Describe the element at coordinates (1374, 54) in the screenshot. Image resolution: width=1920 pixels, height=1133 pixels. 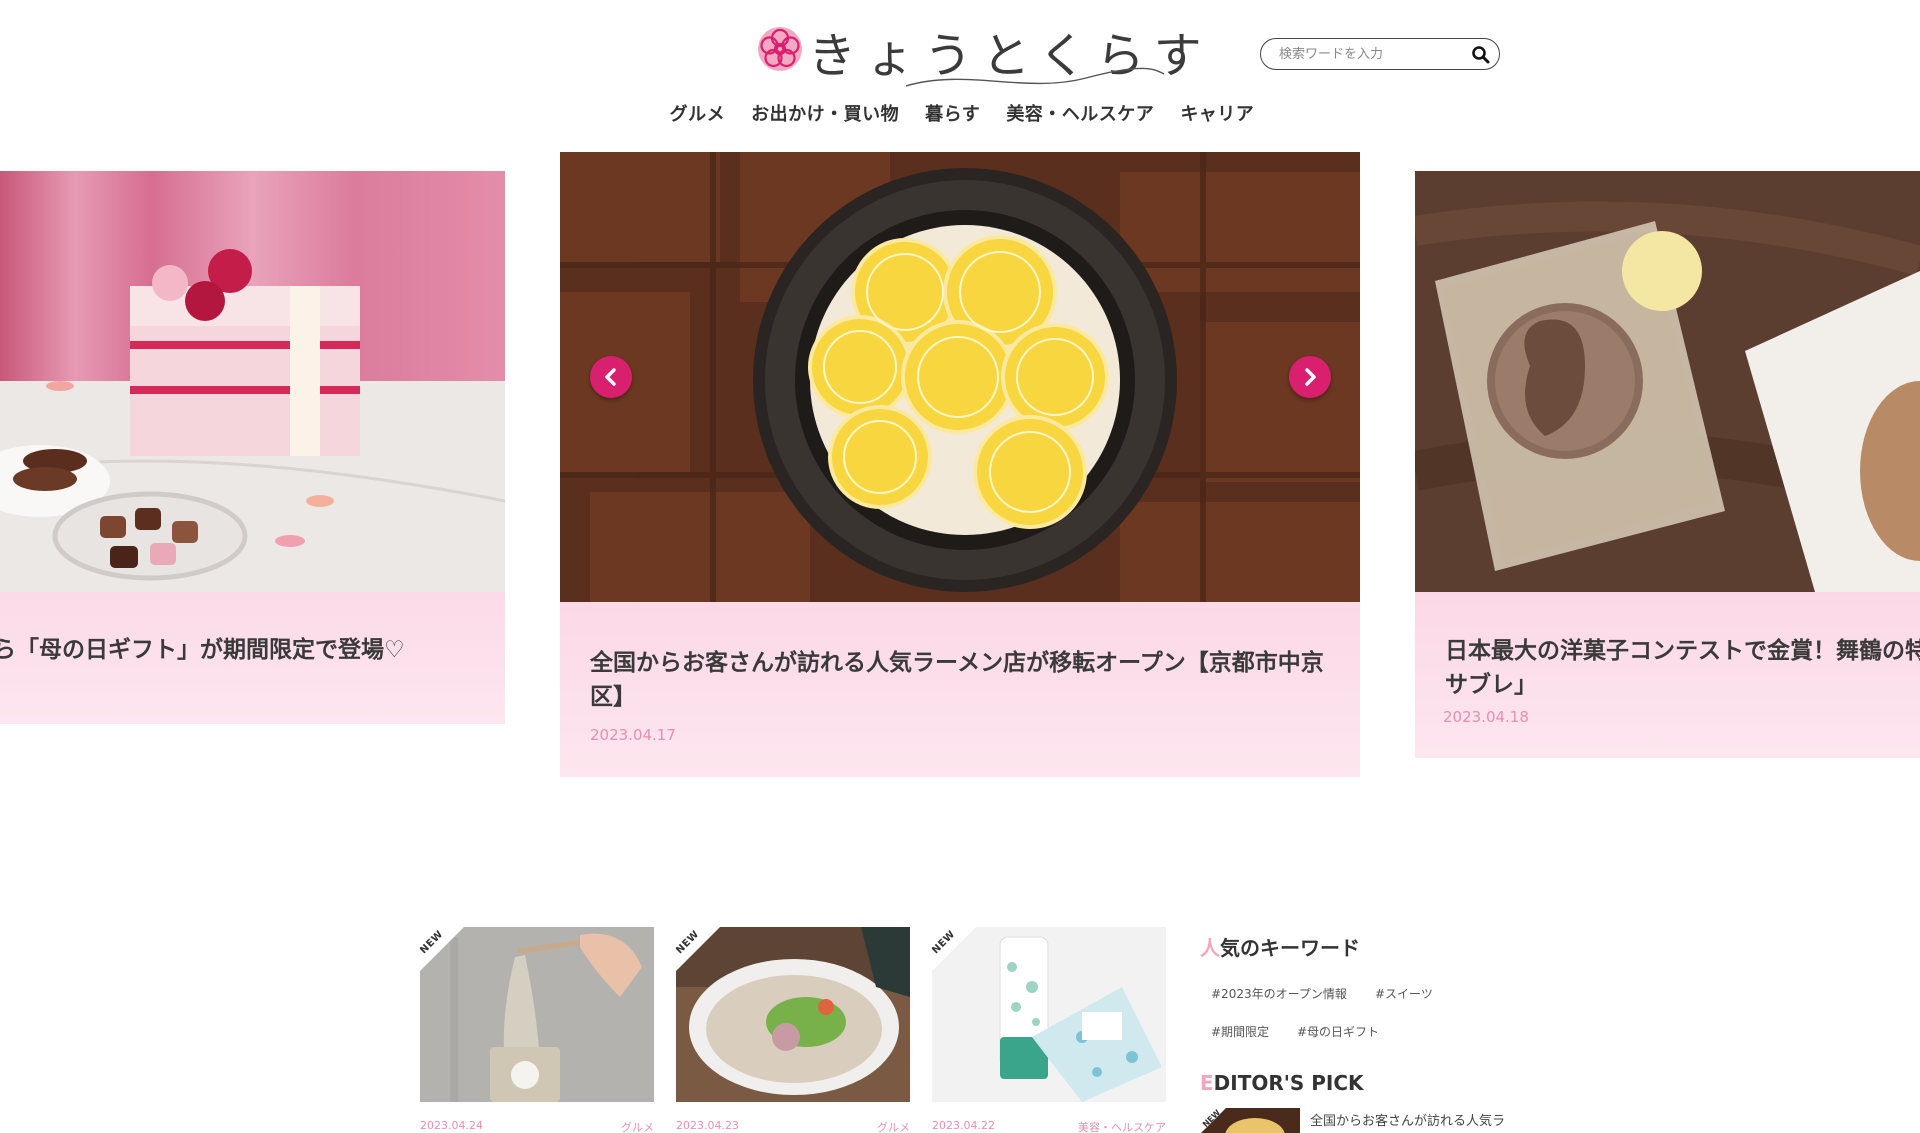
I see `search-input` at that location.